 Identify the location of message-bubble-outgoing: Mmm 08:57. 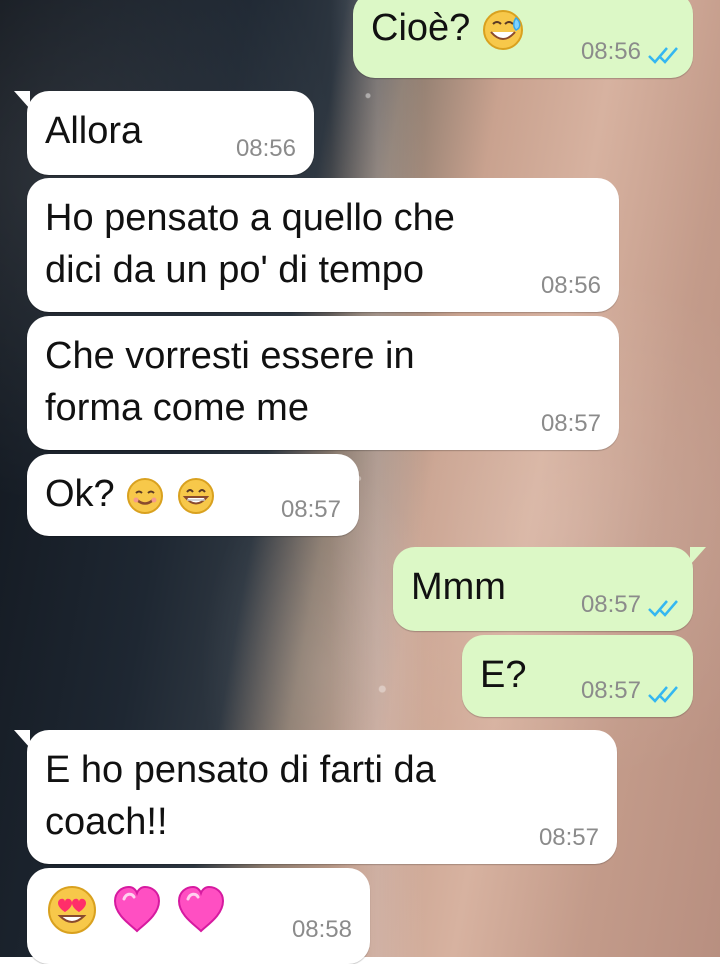
(549, 589).